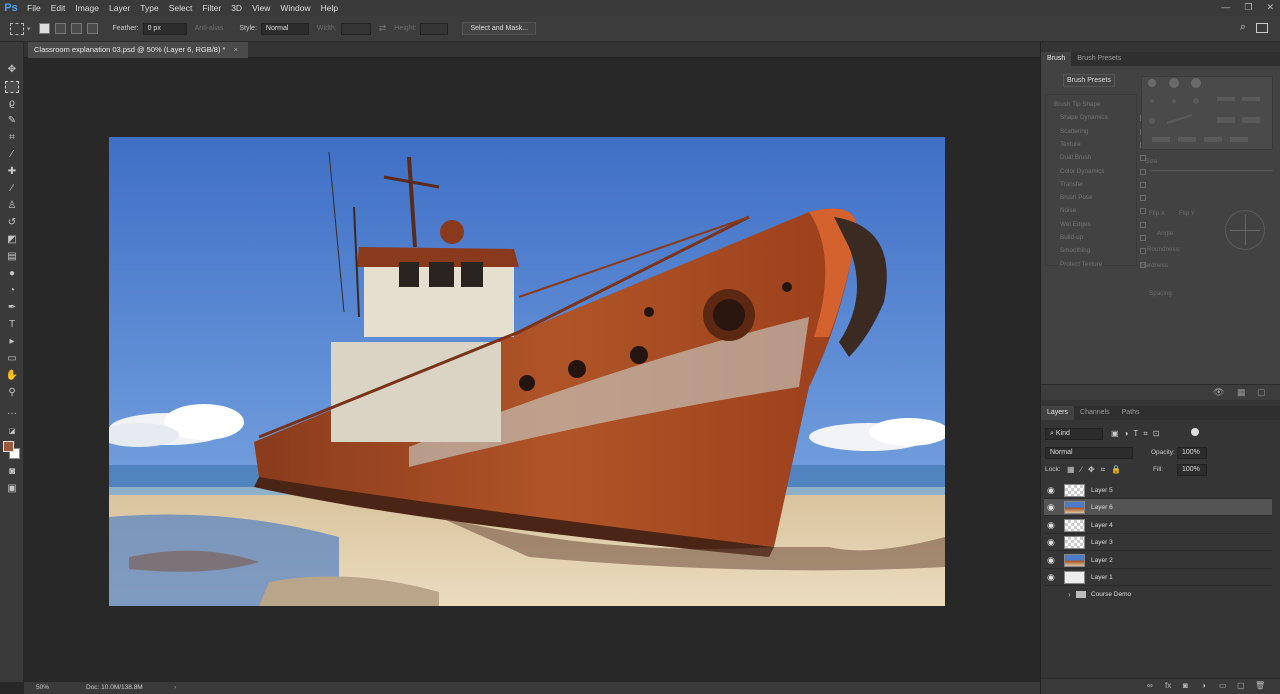  What do you see at coordinates (1103, 238) in the screenshot?
I see `brush-setting-build-up: Build-up` at bounding box center [1103, 238].